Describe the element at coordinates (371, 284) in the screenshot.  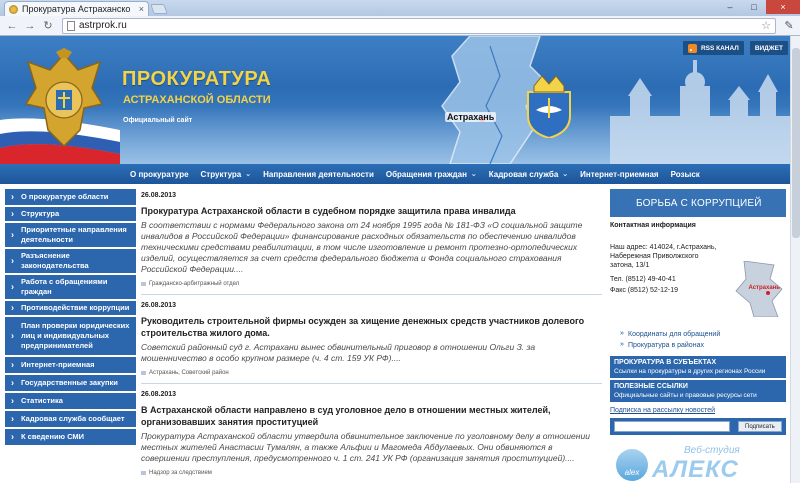
I see `news-source-link: Гражданско-арбитражный отдел` at that location.